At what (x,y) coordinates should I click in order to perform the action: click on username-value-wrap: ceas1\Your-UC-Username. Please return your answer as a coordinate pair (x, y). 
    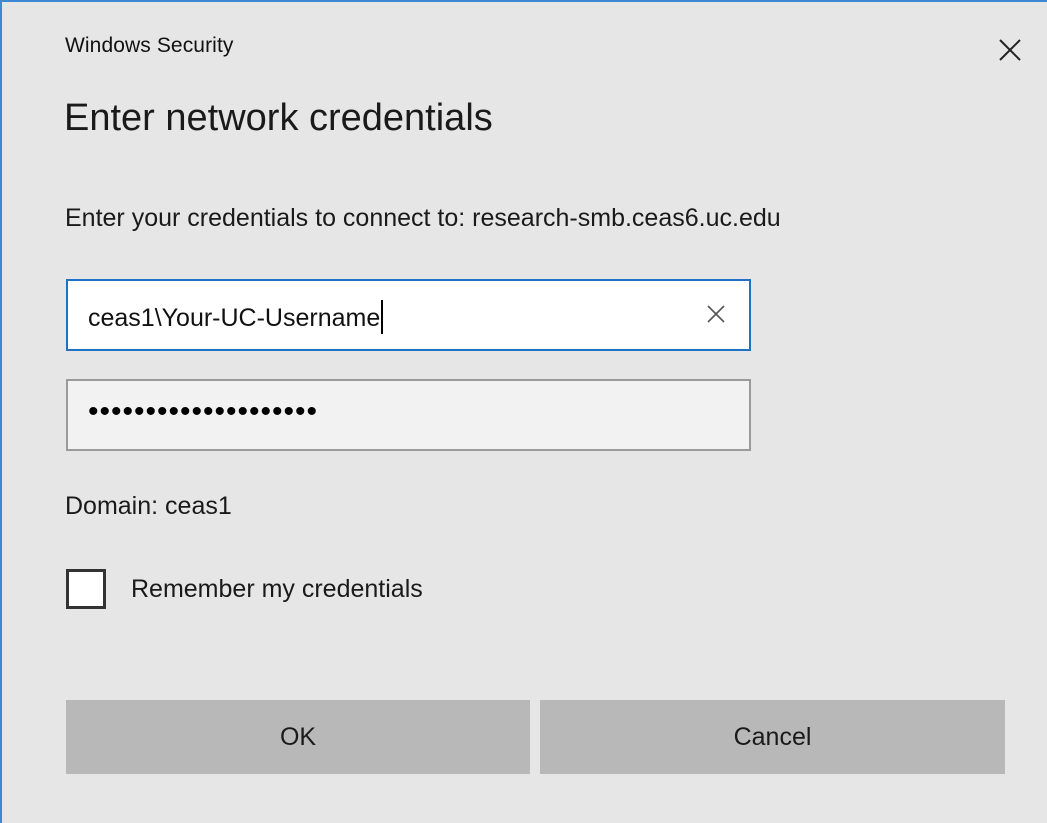
    Looking at the image, I should click on (236, 317).